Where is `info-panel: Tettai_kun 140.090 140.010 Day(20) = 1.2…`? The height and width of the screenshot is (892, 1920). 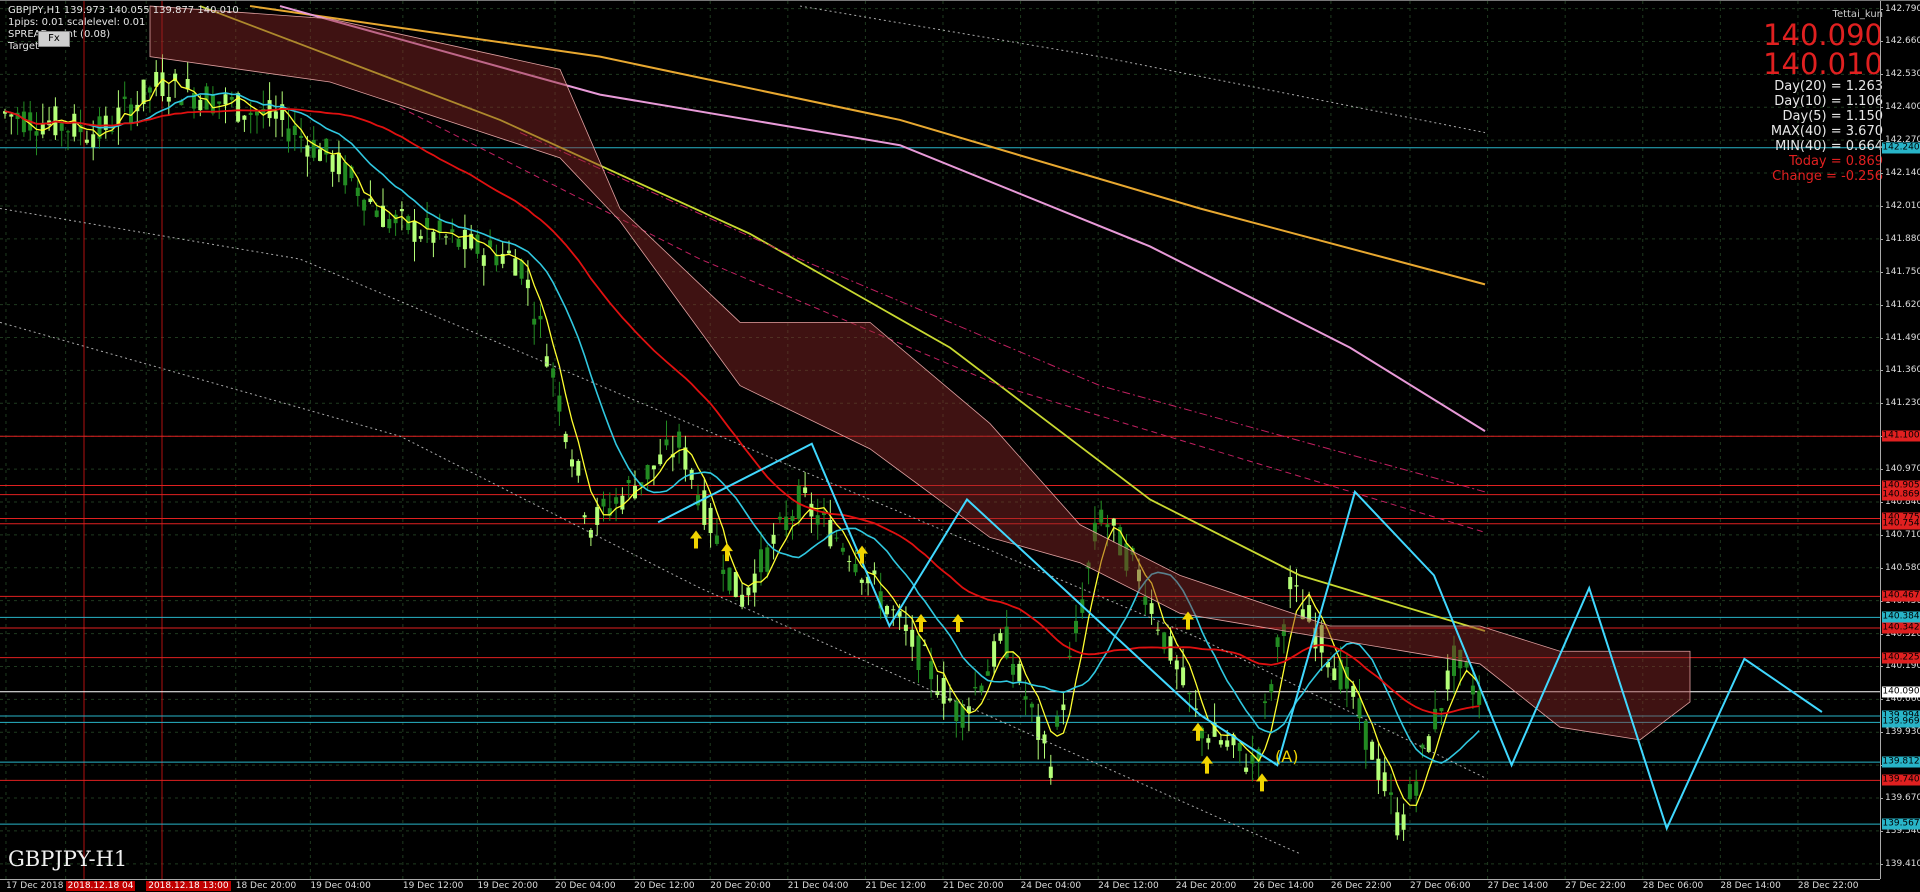
info-panel: Tettai_kun 140.090 140.010 Day(20) = 1.2… is located at coordinates (1823, 96).